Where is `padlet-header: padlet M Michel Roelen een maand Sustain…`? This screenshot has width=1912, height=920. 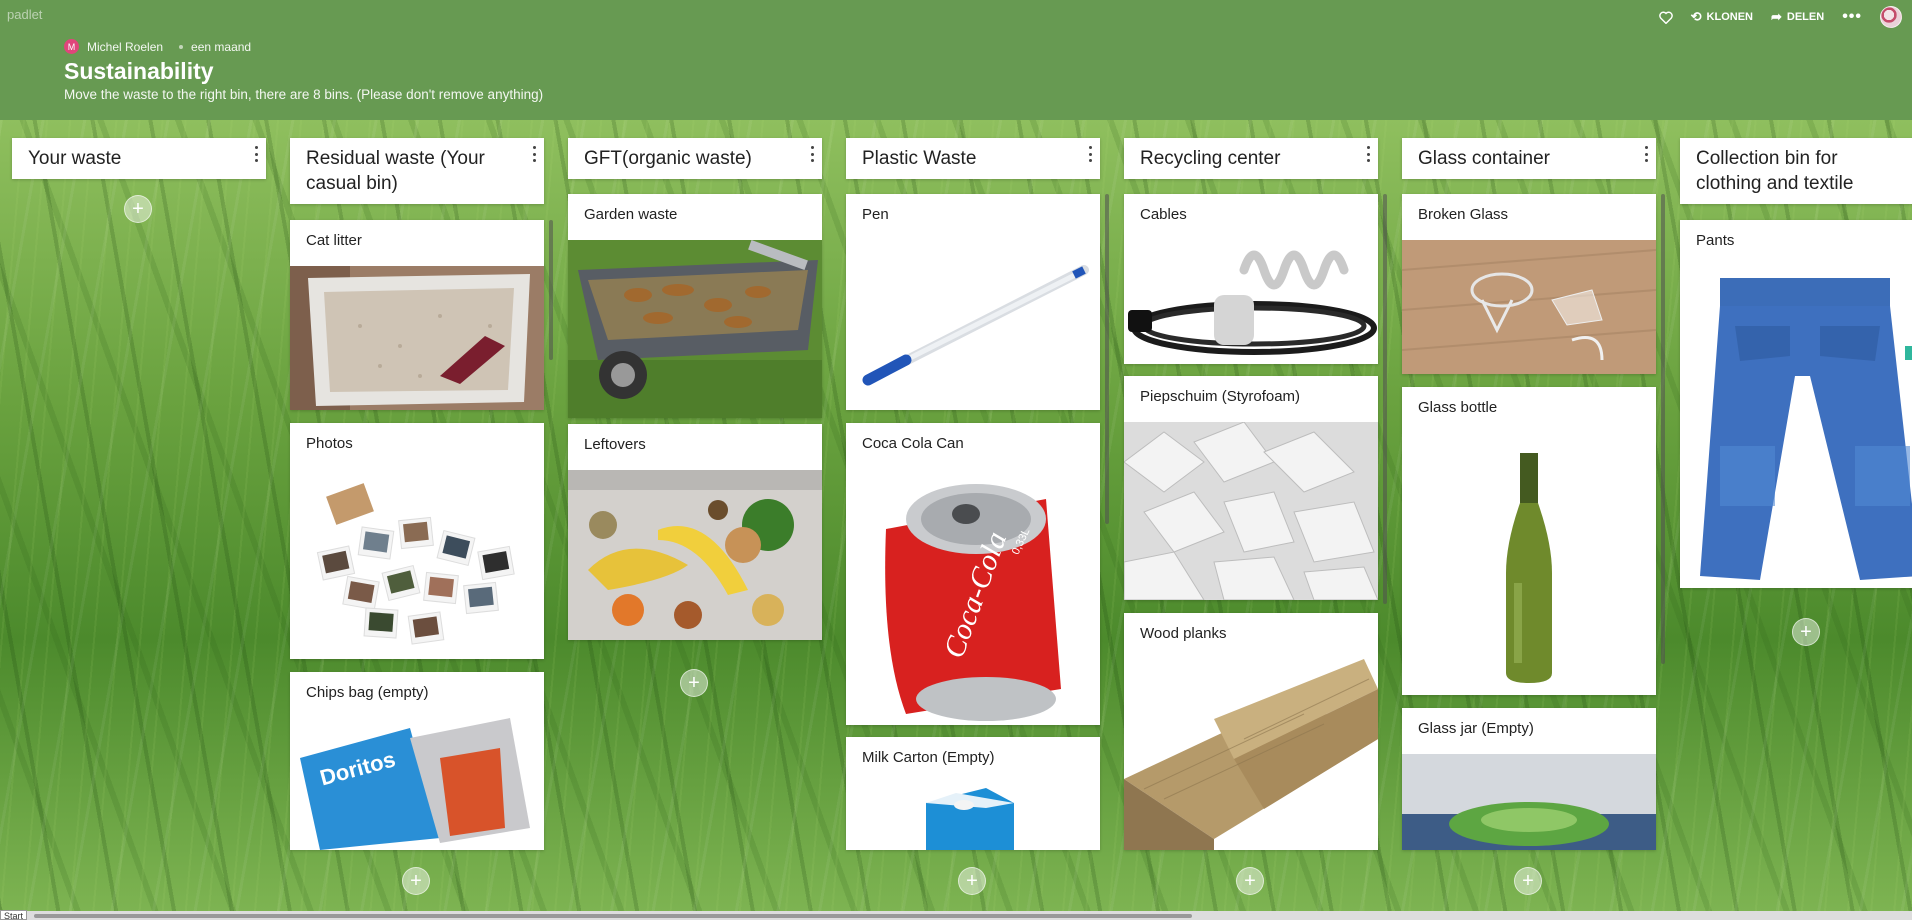 padlet-header: padlet M Michel Roelen een maand Sustain… is located at coordinates (956, 60).